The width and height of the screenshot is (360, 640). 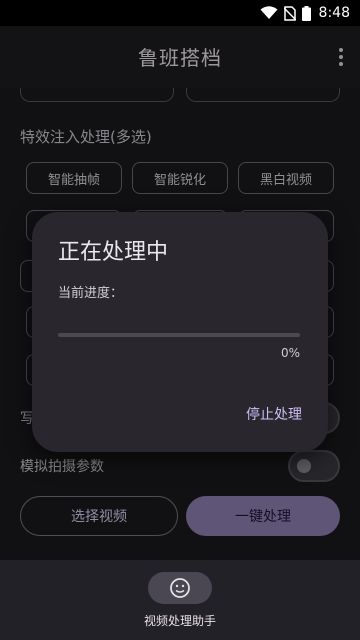 I want to click on dialog-title: 正在处理中, so click(x=113, y=252).